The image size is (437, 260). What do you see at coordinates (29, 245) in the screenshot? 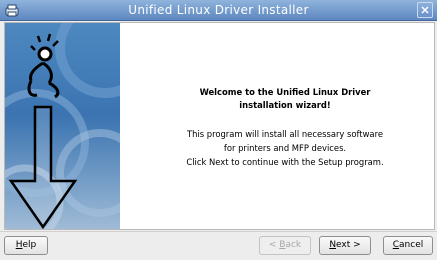
I see `help-label: elp` at bounding box center [29, 245].